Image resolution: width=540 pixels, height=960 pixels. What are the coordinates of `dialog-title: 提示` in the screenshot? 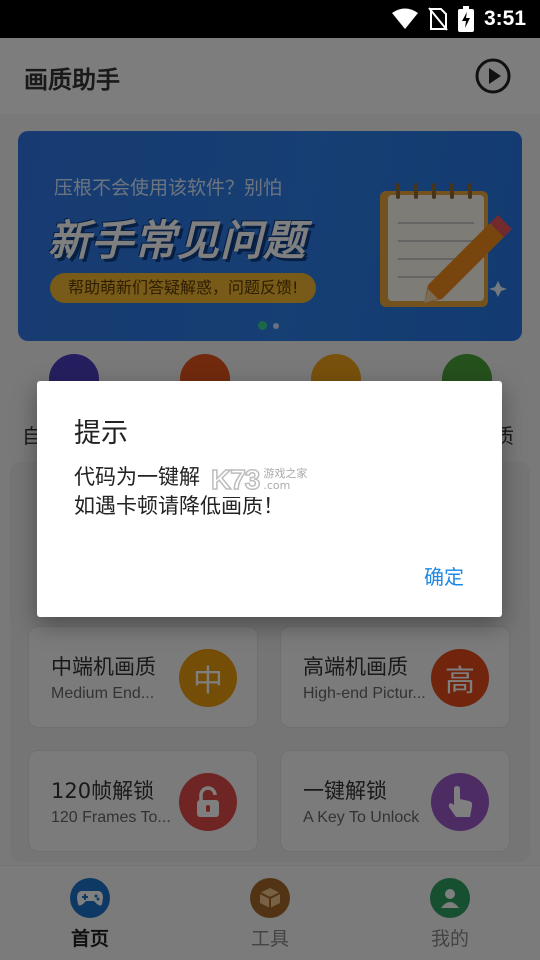 It's located at (101, 433).